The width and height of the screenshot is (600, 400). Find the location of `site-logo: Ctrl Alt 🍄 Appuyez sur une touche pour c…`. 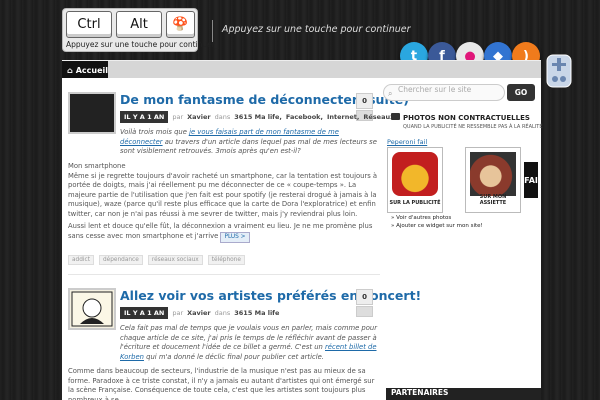

site-logo: Ctrl Alt 🍄 Appuyez sur une touche pour c… is located at coordinates (140, 30).